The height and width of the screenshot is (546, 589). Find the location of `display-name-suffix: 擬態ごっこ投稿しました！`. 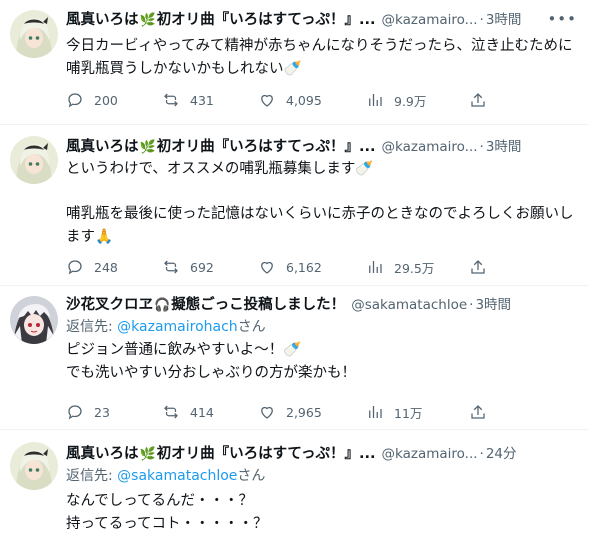

display-name-suffix: 擬態ごっこ投稿しました！ is located at coordinates (258, 305).